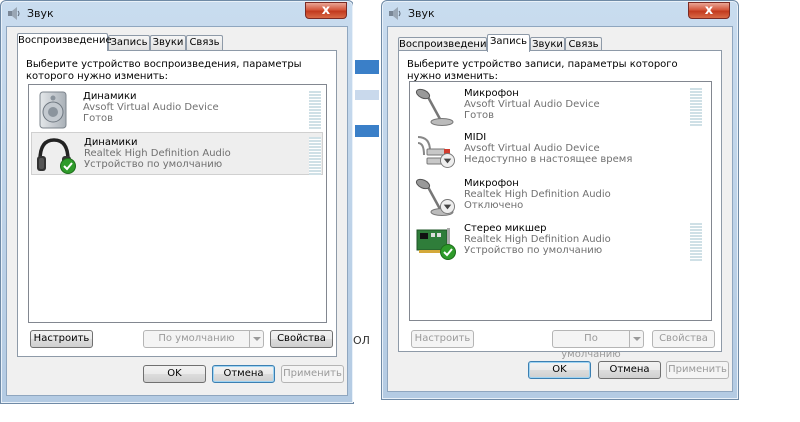  What do you see at coordinates (361, 340) in the screenshot?
I see `background-text: ОЛ` at bounding box center [361, 340].